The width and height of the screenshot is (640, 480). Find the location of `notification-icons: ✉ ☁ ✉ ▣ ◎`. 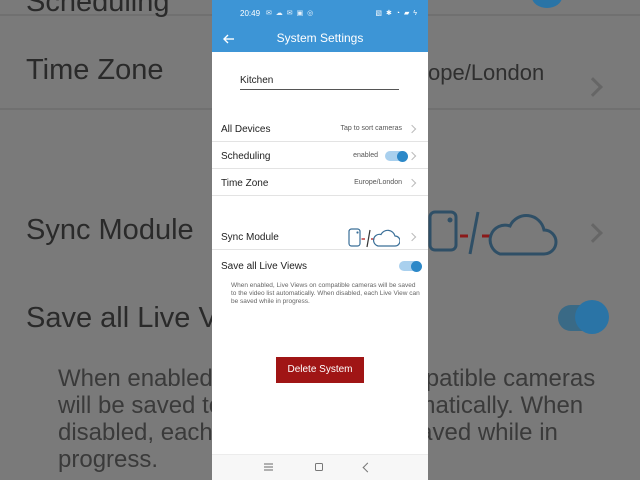

notification-icons: ✉ ☁ ✉ ▣ ◎ is located at coordinates (290, 13).